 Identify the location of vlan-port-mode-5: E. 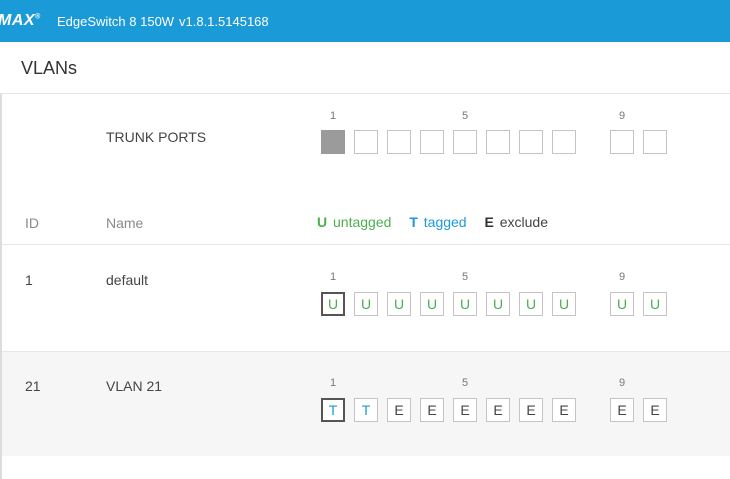
(465, 410).